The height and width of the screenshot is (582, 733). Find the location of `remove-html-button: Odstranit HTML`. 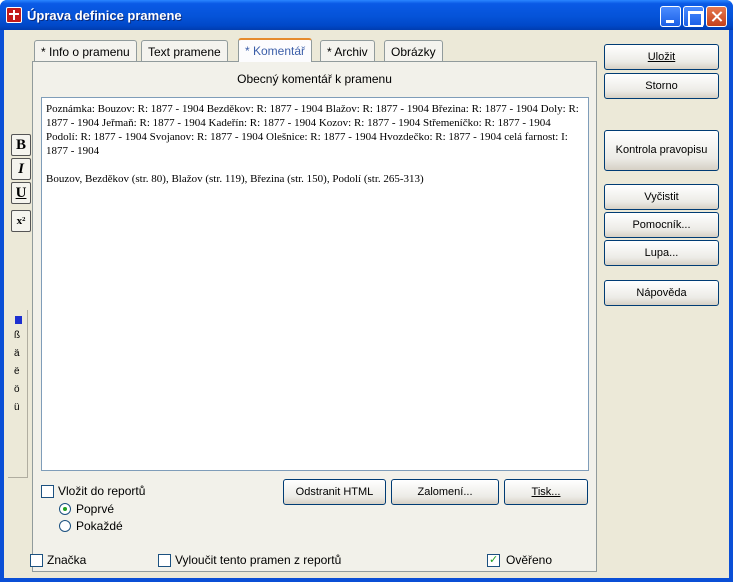

remove-html-button: Odstranit HTML is located at coordinates (334, 492).